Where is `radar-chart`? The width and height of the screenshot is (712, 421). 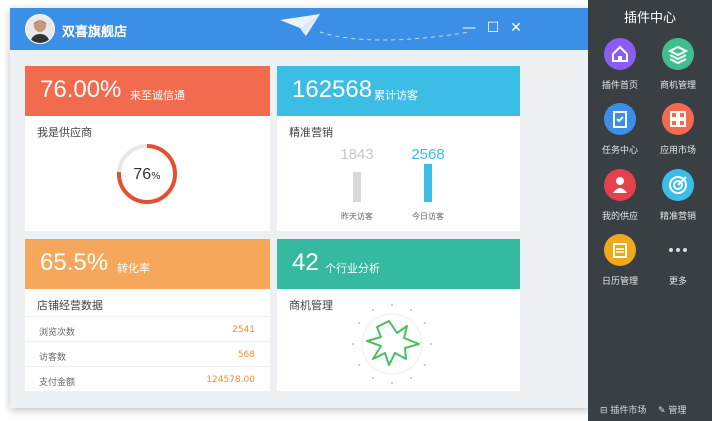 radar-chart is located at coordinates (392, 344).